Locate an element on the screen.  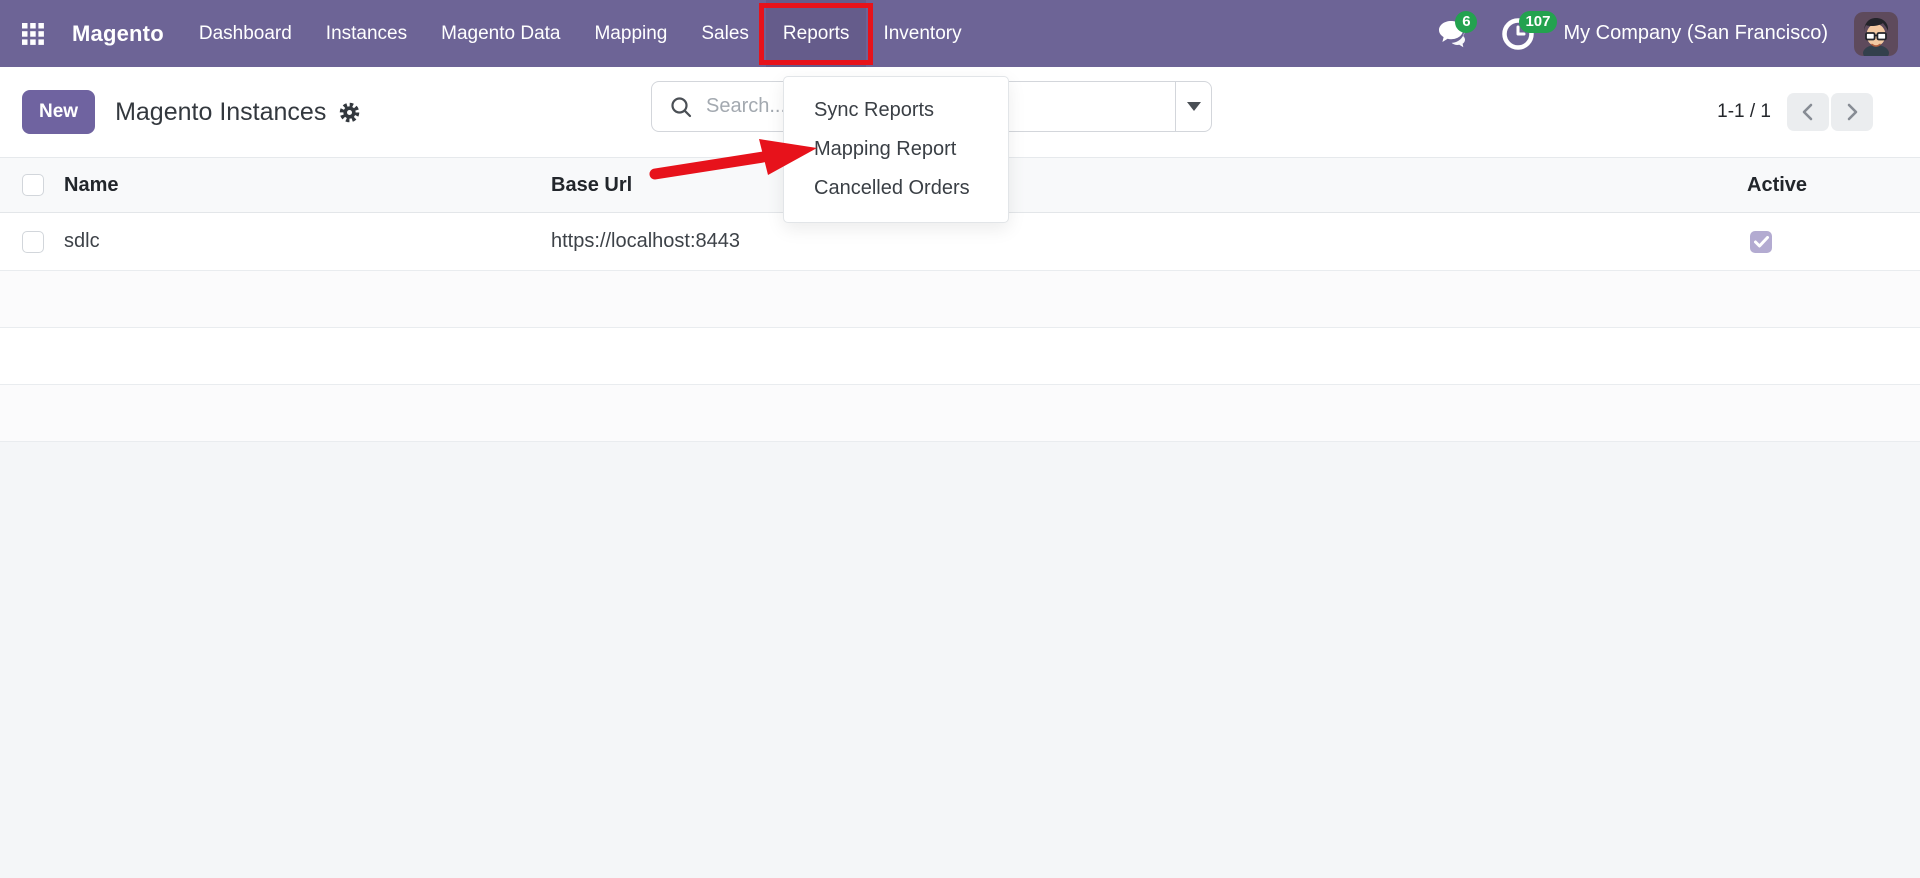
select-all-checkbox is located at coordinates (33, 185).